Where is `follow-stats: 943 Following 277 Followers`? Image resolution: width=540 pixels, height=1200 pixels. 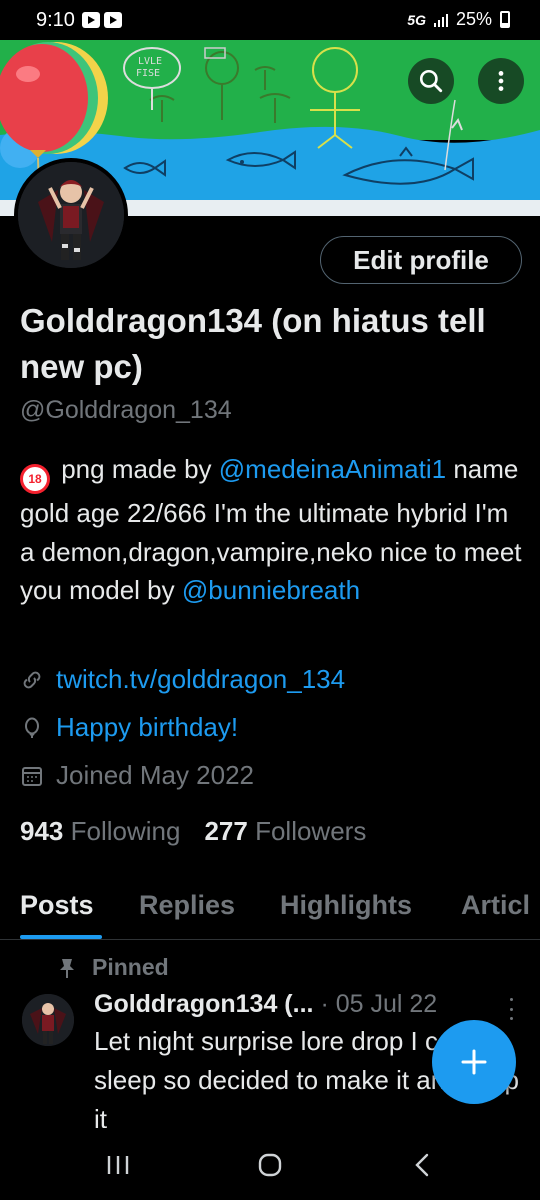 follow-stats: 943 Following 277 Followers is located at coordinates (193, 831).